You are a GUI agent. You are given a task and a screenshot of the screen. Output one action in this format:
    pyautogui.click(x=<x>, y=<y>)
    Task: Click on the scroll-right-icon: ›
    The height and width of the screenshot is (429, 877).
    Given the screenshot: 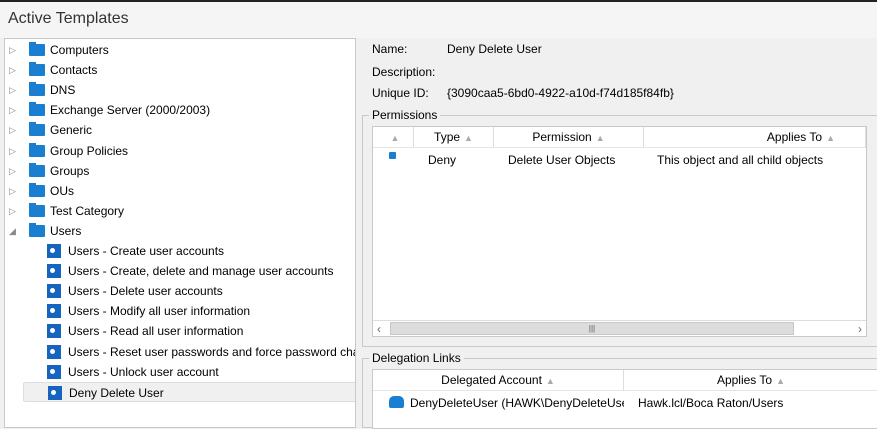 What is the action you would take?
    pyautogui.click(x=860, y=329)
    